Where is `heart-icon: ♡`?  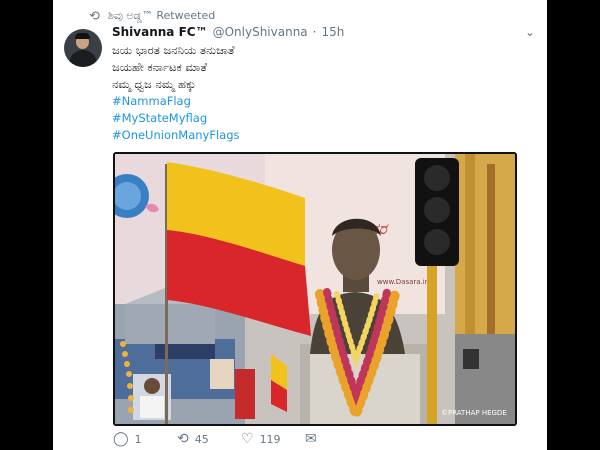
heart-icon: ♡ is located at coordinates (247, 439).